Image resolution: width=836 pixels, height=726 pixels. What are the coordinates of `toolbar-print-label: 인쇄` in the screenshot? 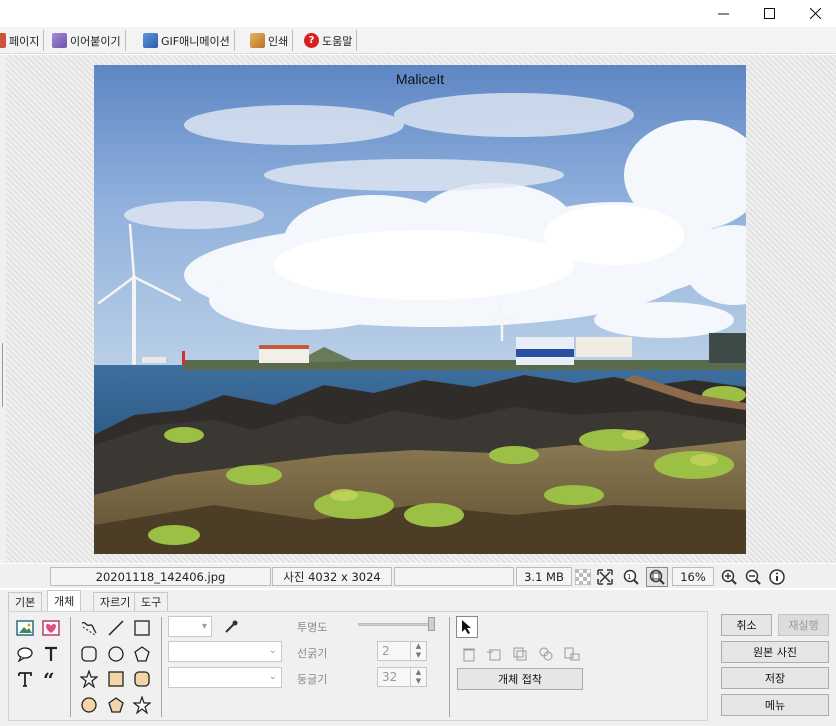 It's located at (278, 41).